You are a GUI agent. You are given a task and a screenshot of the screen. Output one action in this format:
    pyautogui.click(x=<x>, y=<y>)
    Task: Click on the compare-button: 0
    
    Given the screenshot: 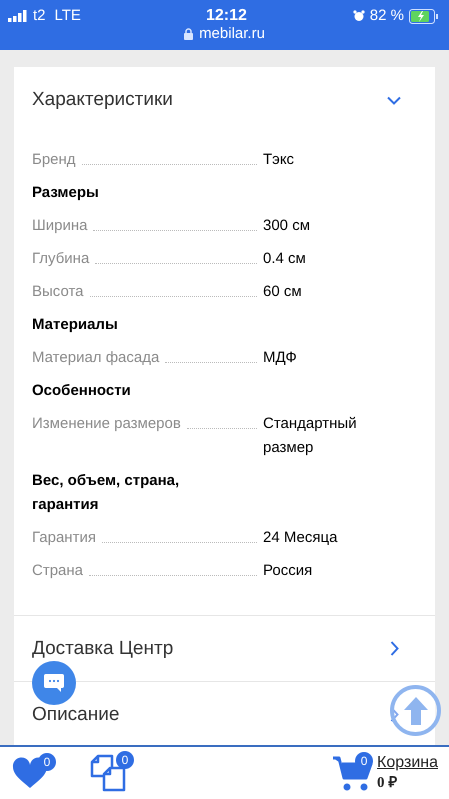 What is the action you would take?
    pyautogui.click(x=111, y=773)
    